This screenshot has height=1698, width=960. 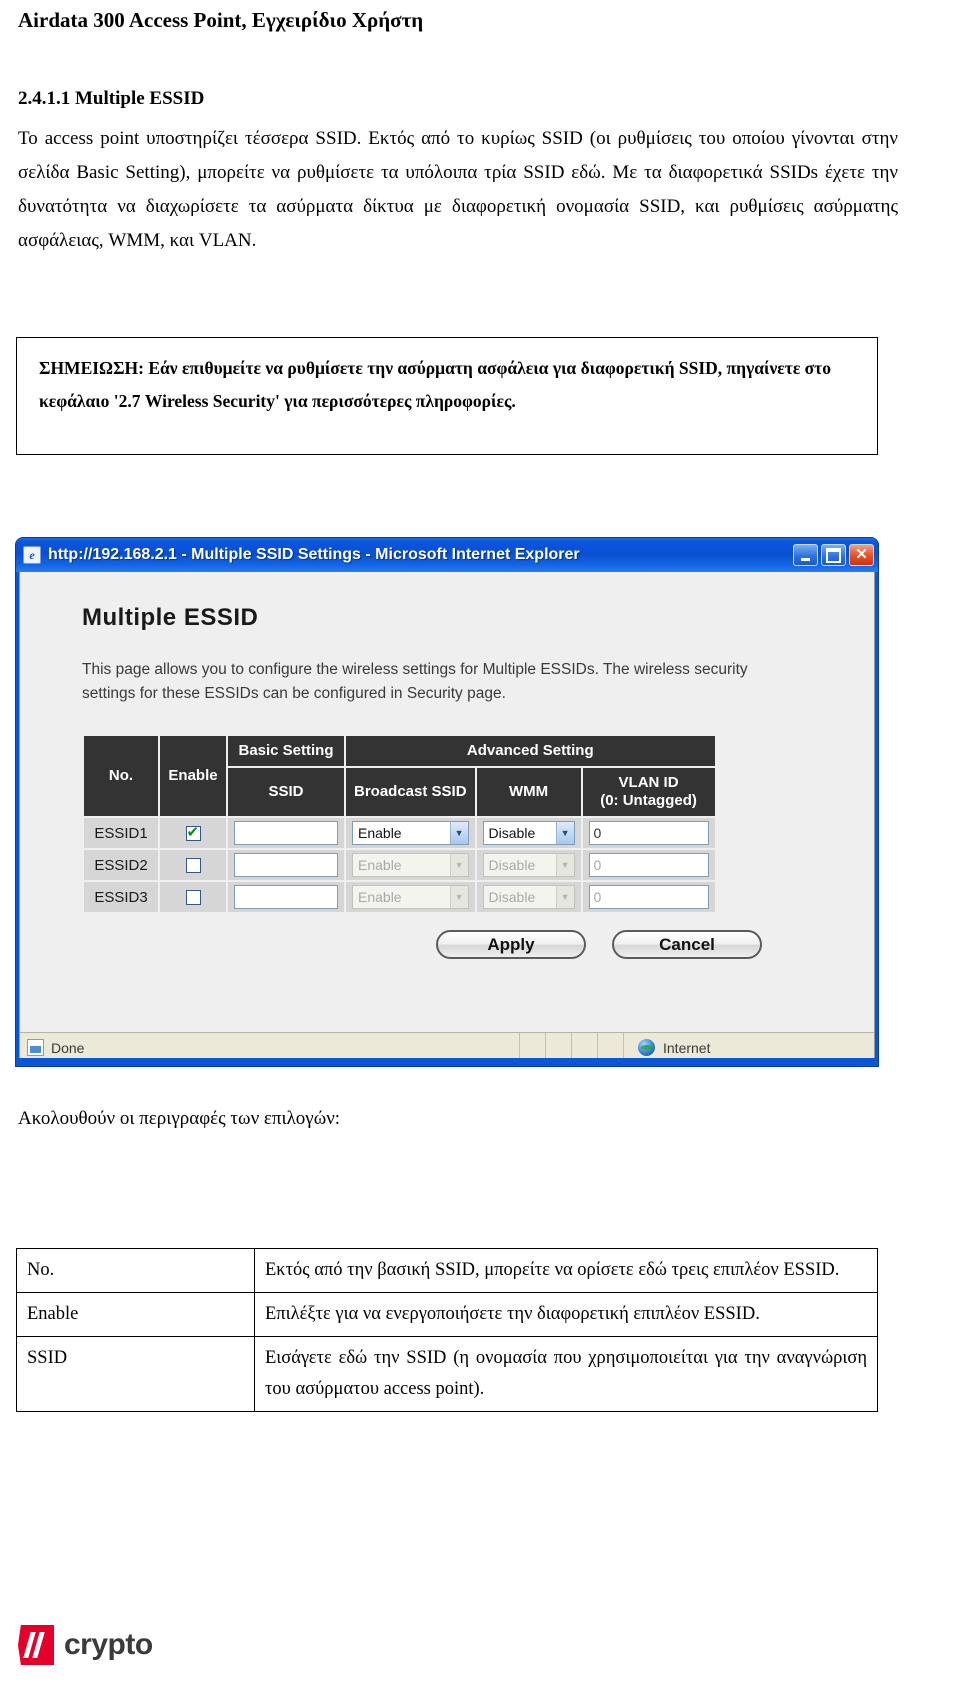 I want to click on status-text: Done, so click(x=68, y=1047).